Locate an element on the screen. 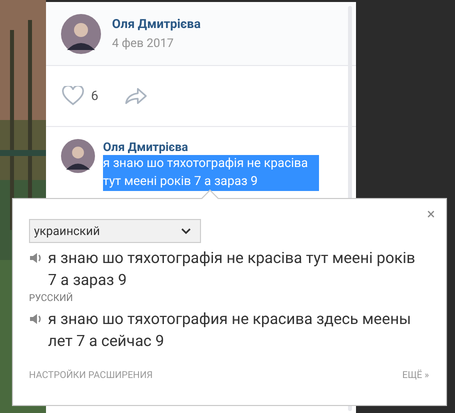 The height and width of the screenshot is (413, 455). heart-icon is located at coordinates (73, 96).